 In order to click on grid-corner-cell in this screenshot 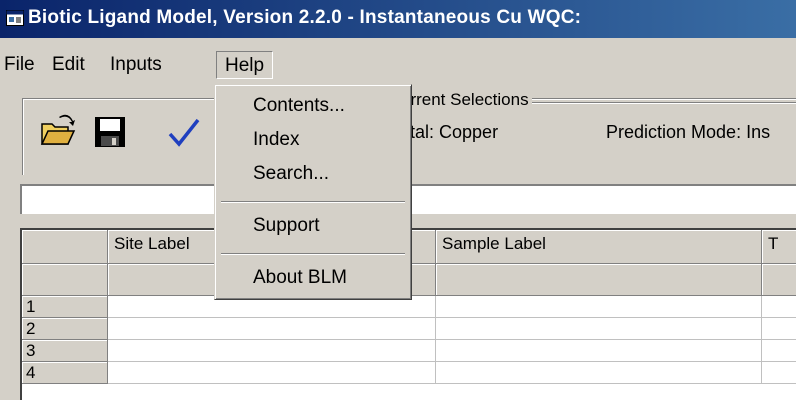, I will do `click(65, 247)`.